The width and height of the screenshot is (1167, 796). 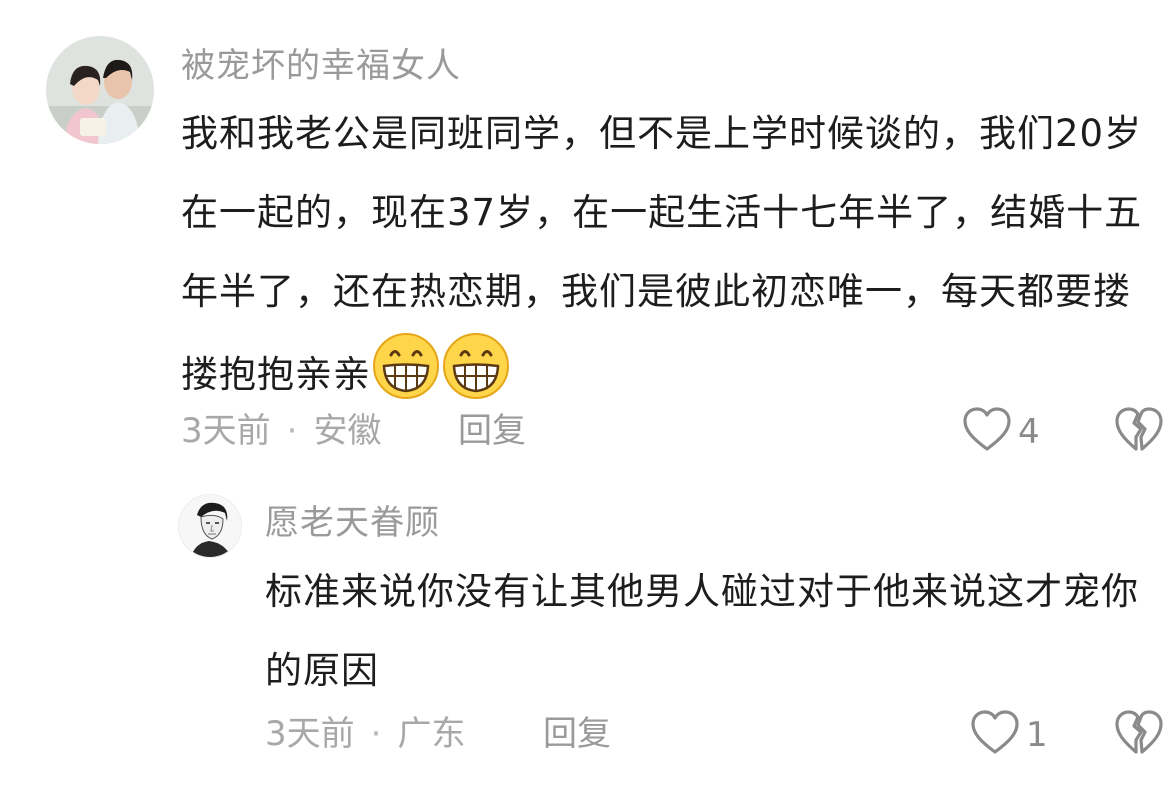 I want to click on like-count: 4, so click(x=1029, y=432).